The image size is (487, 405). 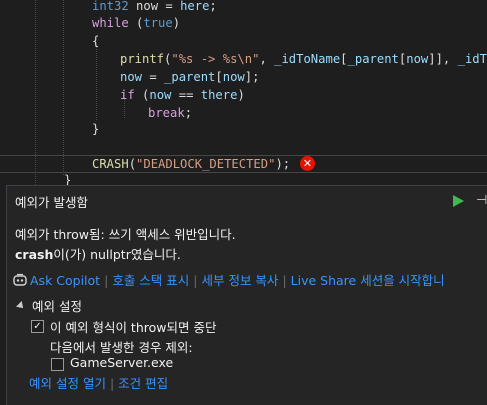 What do you see at coordinates (20, 280) in the screenshot?
I see `copilot-icon` at bounding box center [20, 280].